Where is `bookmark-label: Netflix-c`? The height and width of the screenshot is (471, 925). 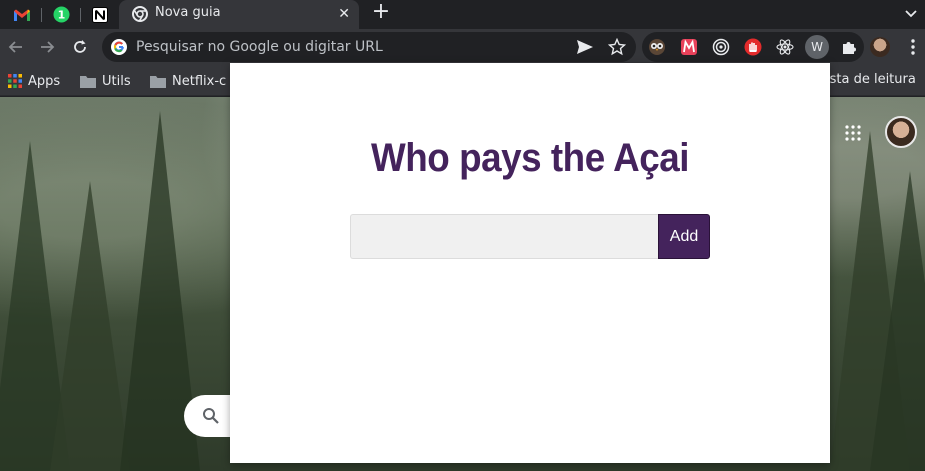
bookmark-label: Netflix-c is located at coordinates (199, 81).